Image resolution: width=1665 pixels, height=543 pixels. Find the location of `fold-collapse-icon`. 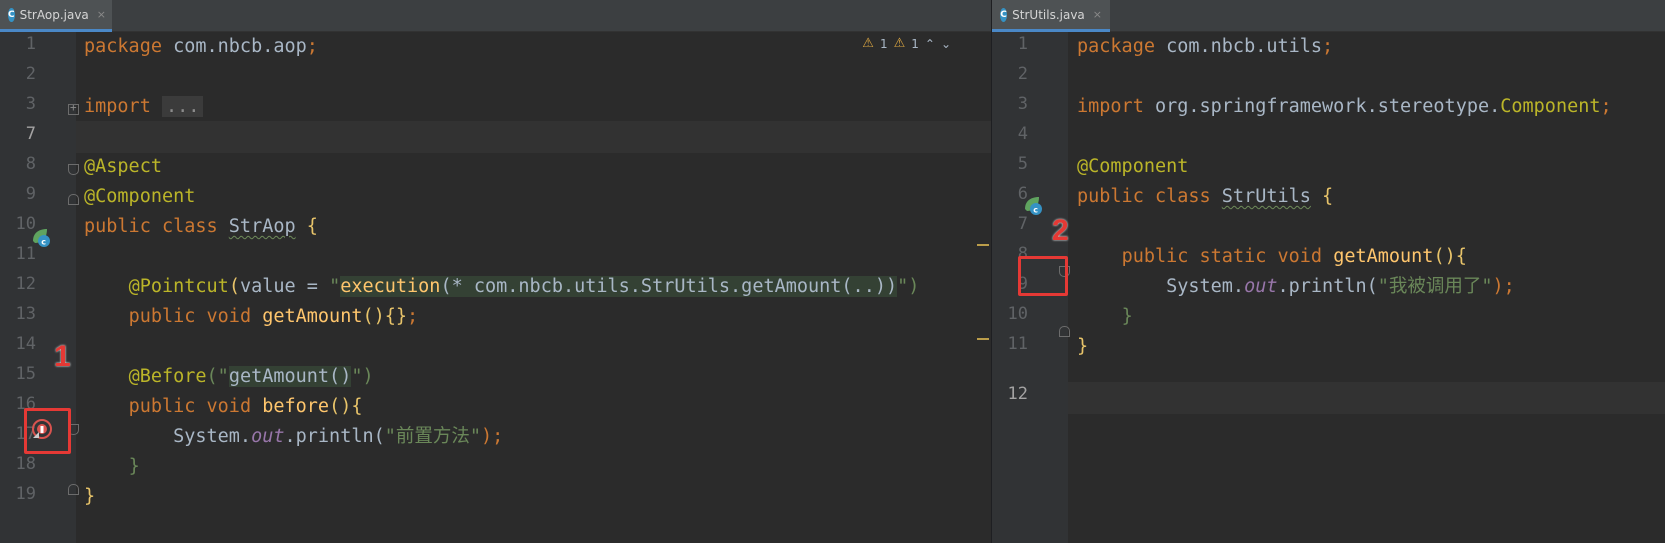

fold-collapse-icon is located at coordinates (73, 169).